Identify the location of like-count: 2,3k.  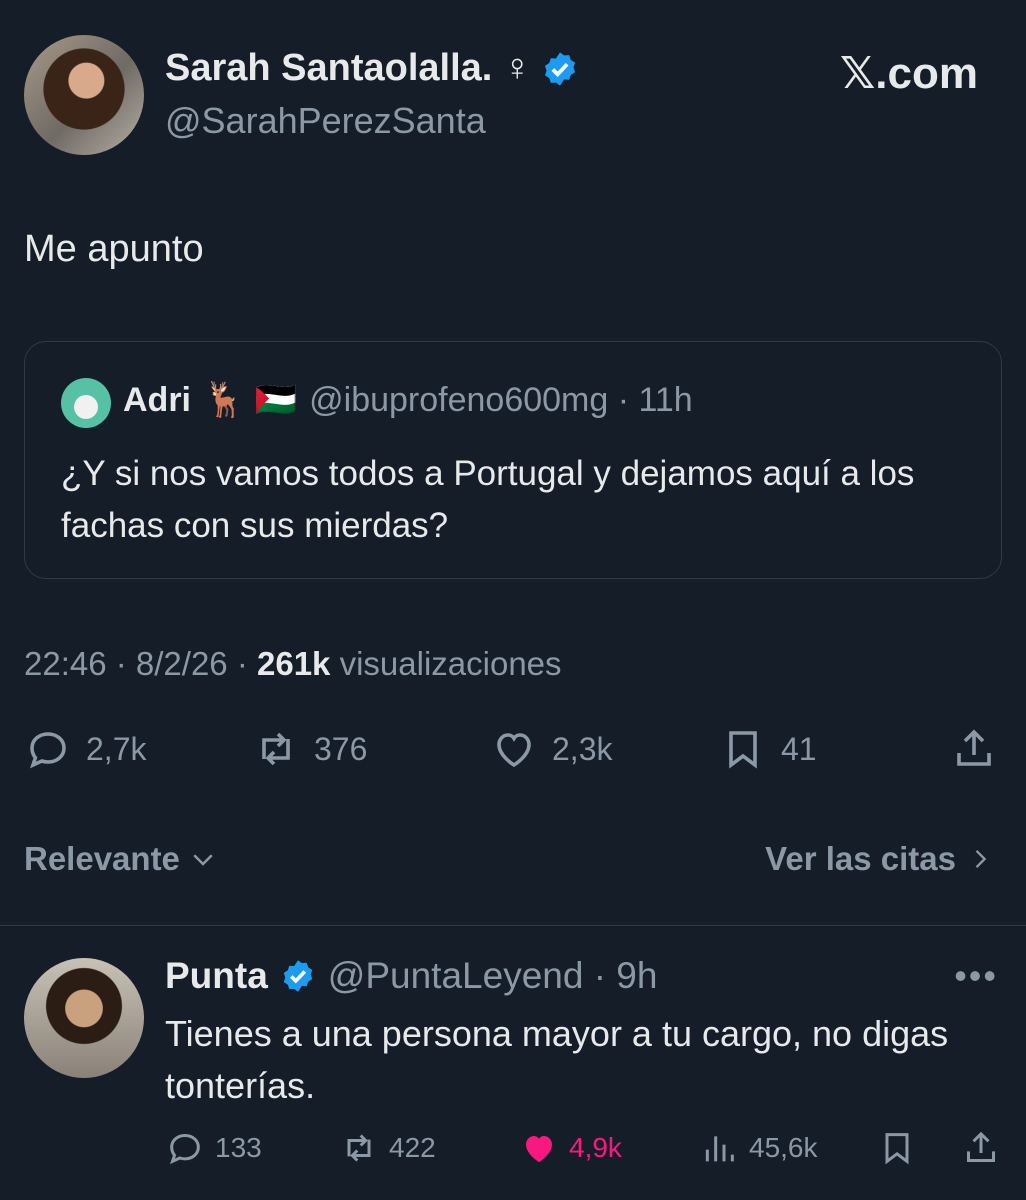
(582, 748).